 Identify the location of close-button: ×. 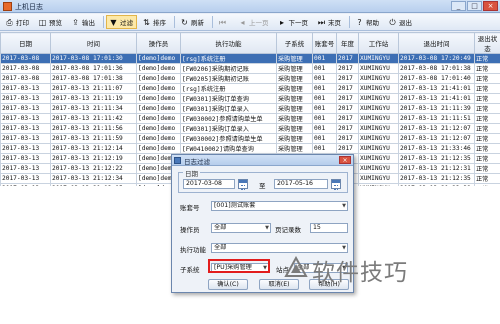
(490, 6).